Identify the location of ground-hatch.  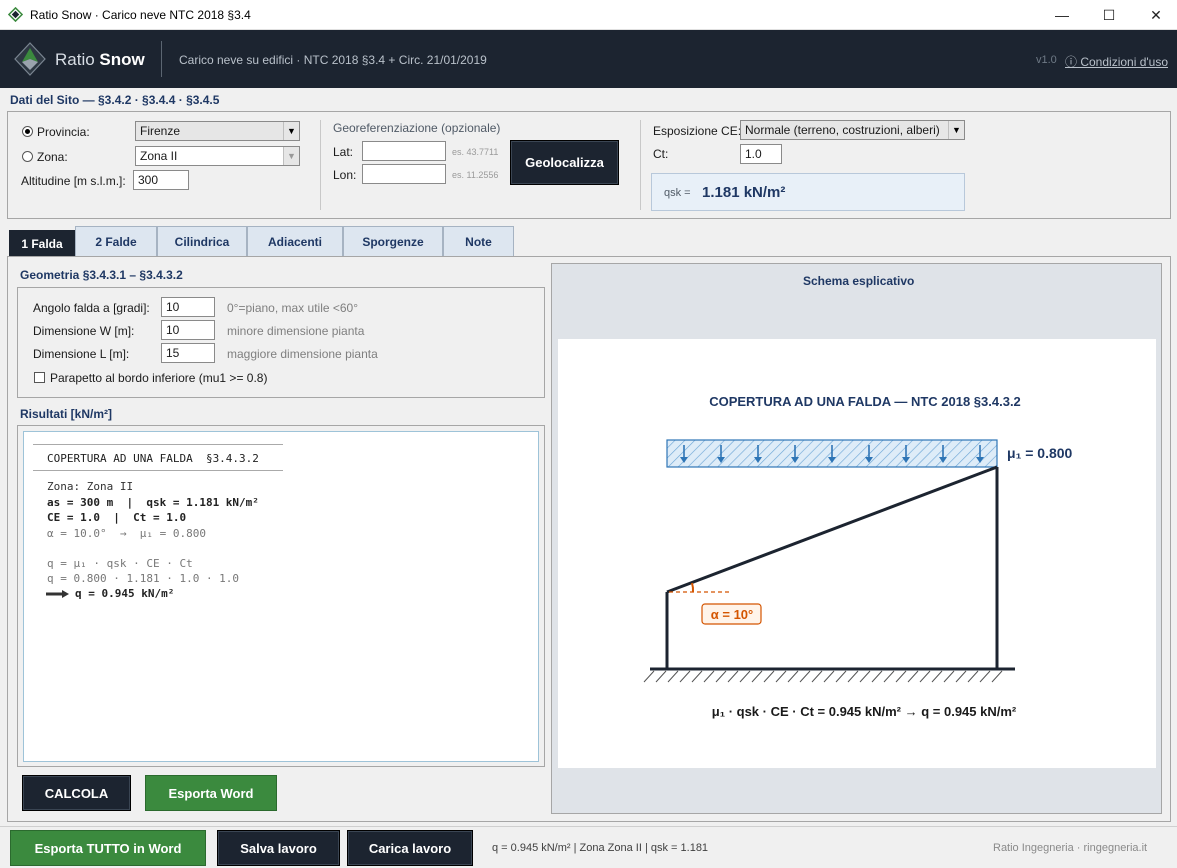
(823, 676).